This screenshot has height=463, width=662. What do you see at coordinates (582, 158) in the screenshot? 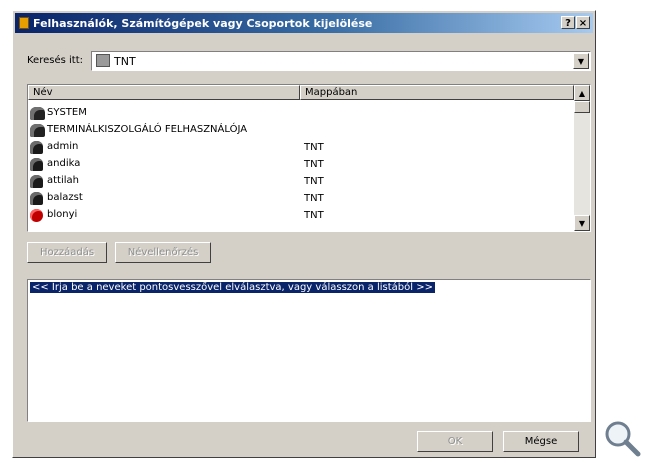
I see `list-scrollbar: ▲ ▼` at bounding box center [582, 158].